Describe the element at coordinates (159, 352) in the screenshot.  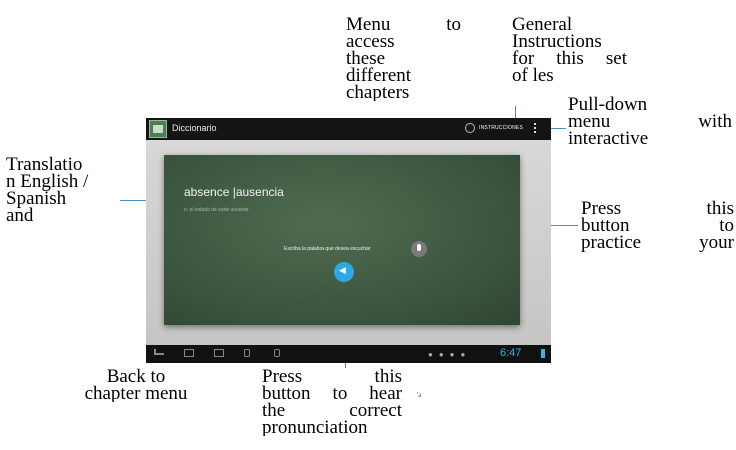
I see `back-icon` at that location.